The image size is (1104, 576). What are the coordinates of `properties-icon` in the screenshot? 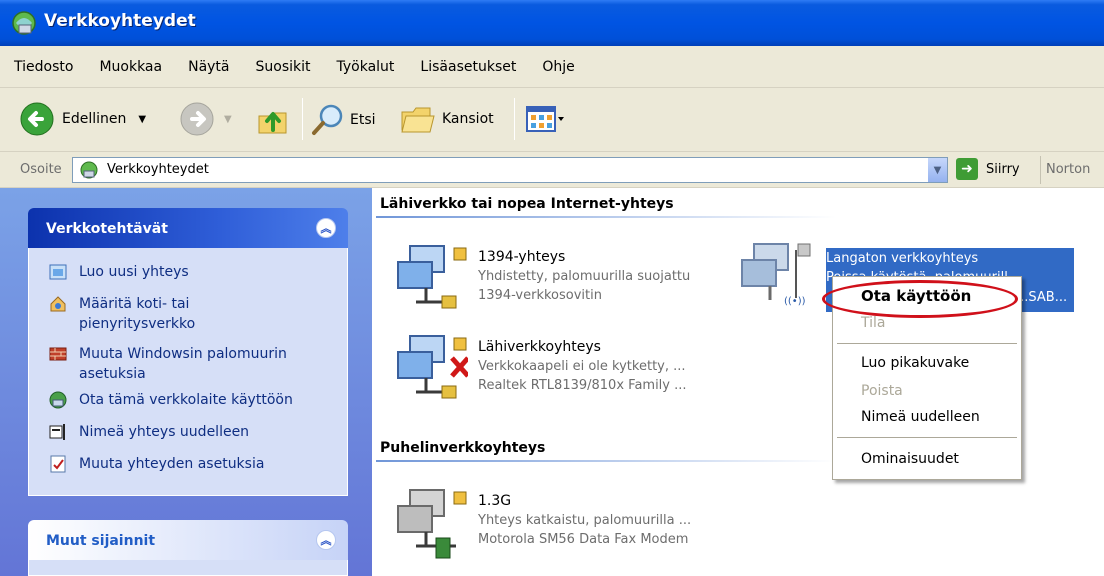 It's located at (58, 464).